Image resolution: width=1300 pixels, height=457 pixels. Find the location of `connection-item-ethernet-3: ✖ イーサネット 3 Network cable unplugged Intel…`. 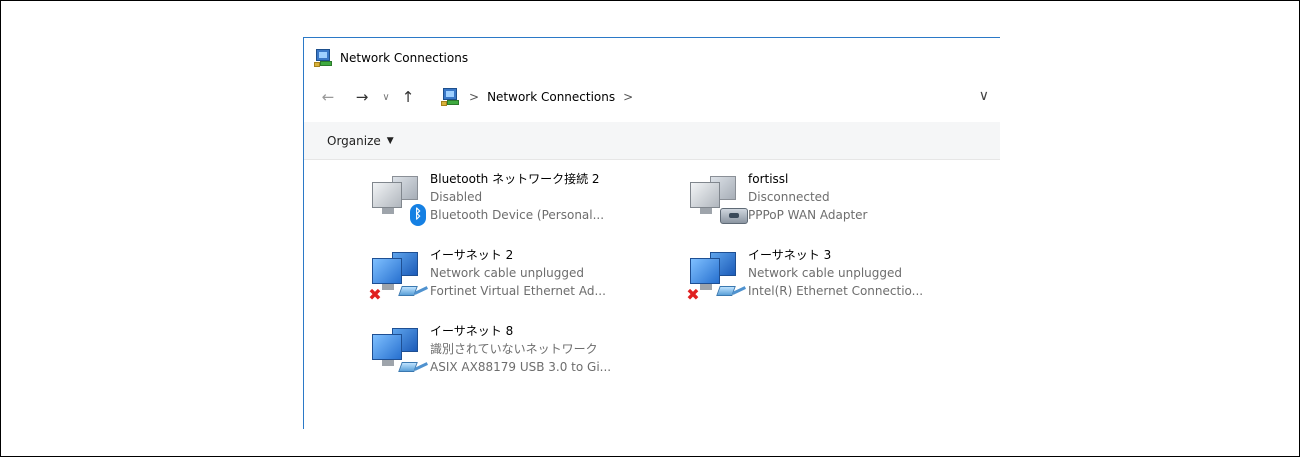

connection-item-ethernet-3: ✖ イーサネット 3 Network cable unplugged Intel… is located at coordinates (804, 276).